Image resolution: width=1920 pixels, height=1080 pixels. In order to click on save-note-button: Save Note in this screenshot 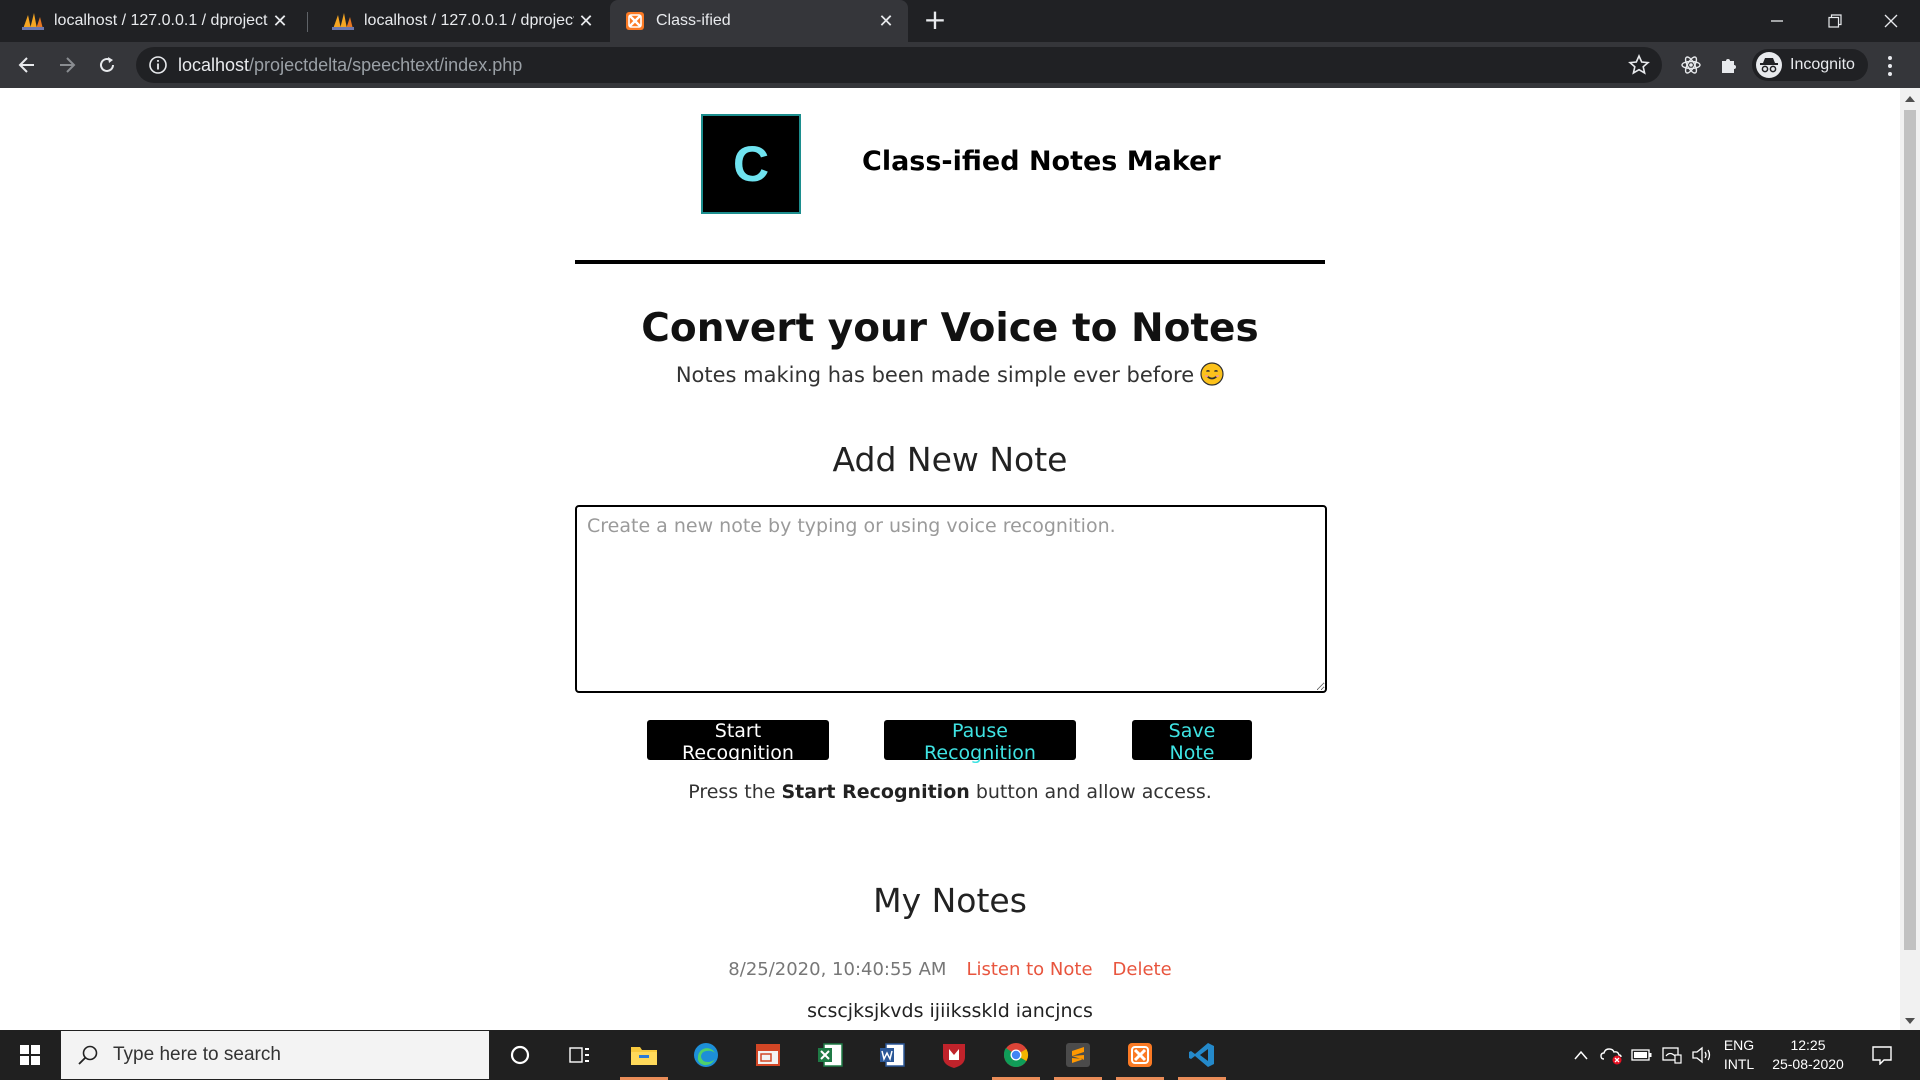, I will do `click(1192, 742)`.